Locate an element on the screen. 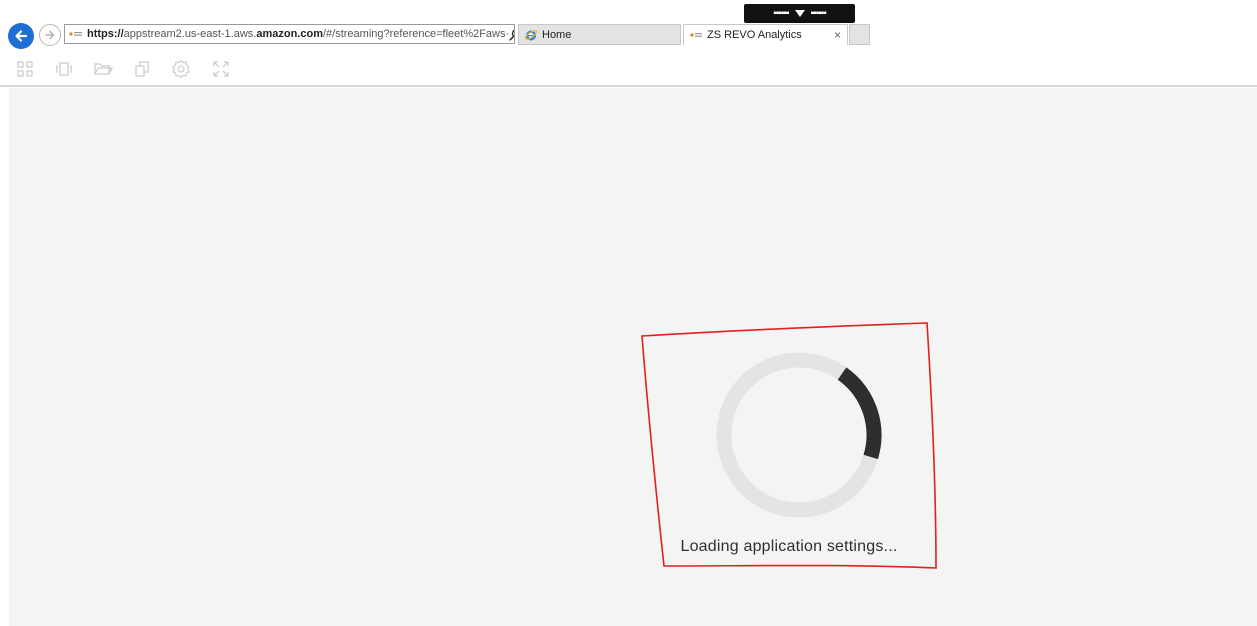  remote-session-bar: ▪▪▪▪▪▪ ▪▪▪▪▪▪ is located at coordinates (799, 13).